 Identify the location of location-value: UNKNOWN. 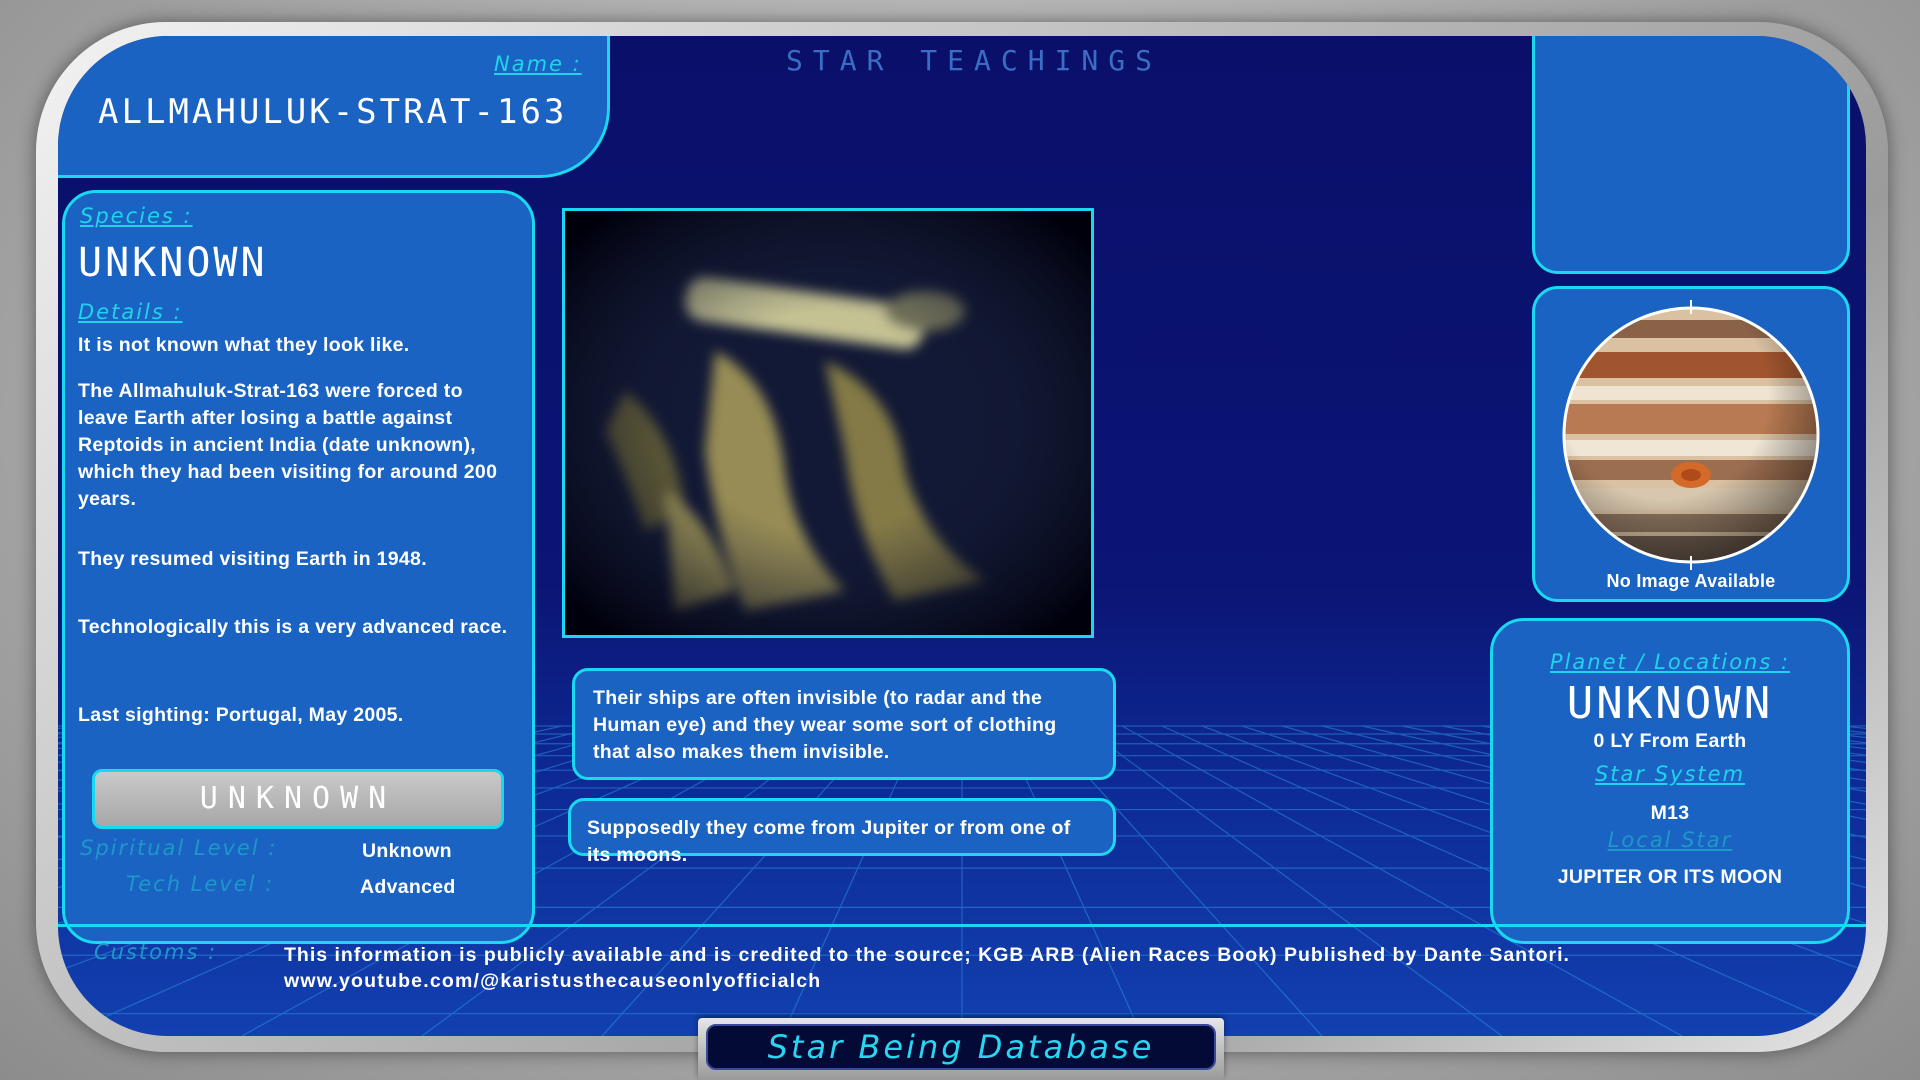
(1670, 703).